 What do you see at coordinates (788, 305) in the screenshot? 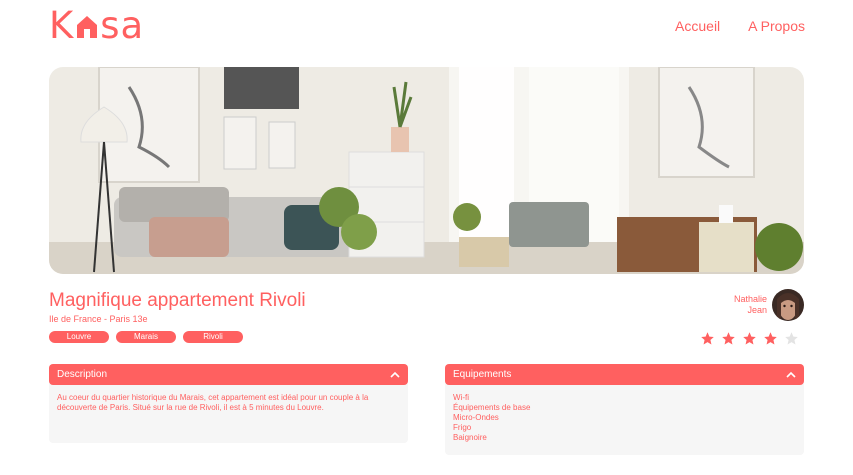
I see `host-avatar` at bounding box center [788, 305].